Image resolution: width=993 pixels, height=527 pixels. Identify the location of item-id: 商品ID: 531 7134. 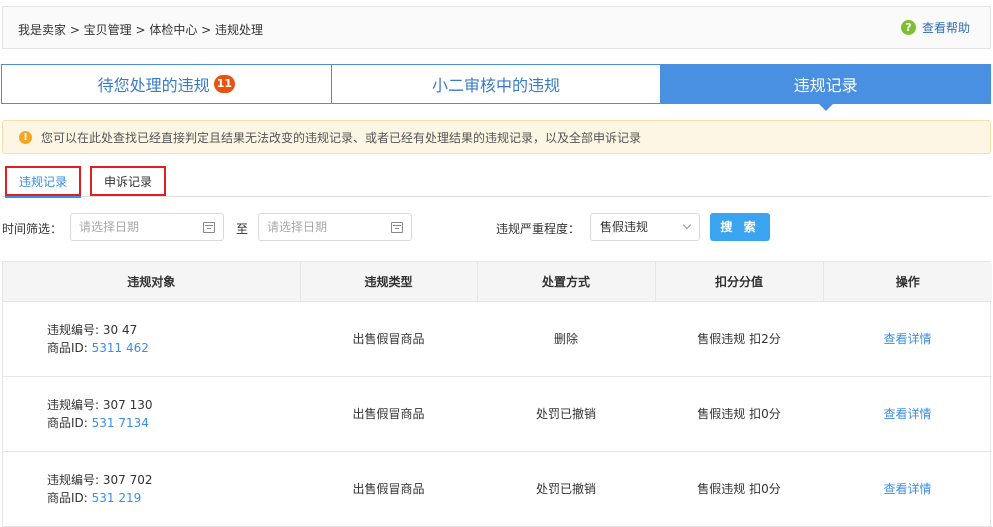
(173, 423).